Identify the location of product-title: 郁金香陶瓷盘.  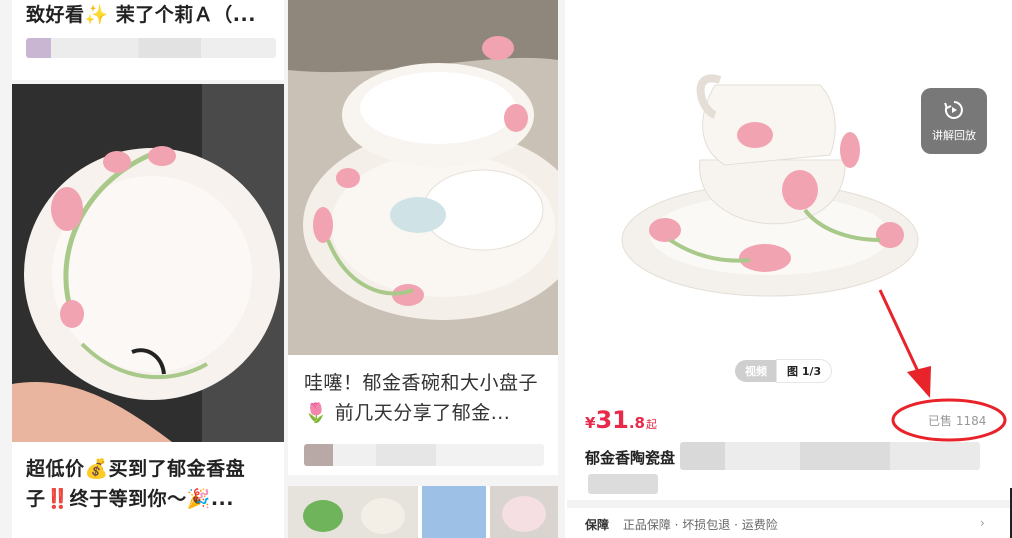
(630, 457).